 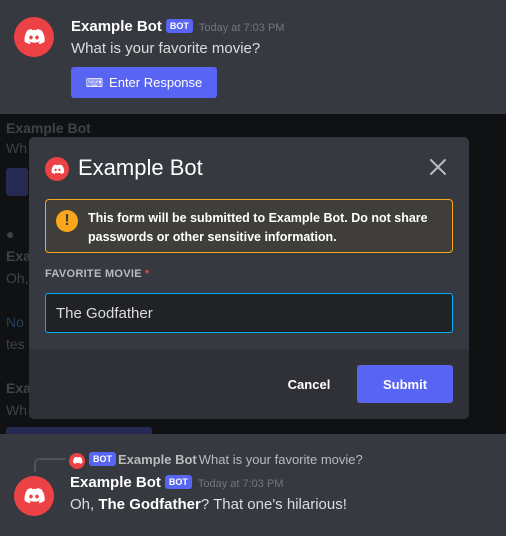 What do you see at coordinates (306, 218) in the screenshot?
I see `warning-bot-name: Example Bot` at bounding box center [306, 218].